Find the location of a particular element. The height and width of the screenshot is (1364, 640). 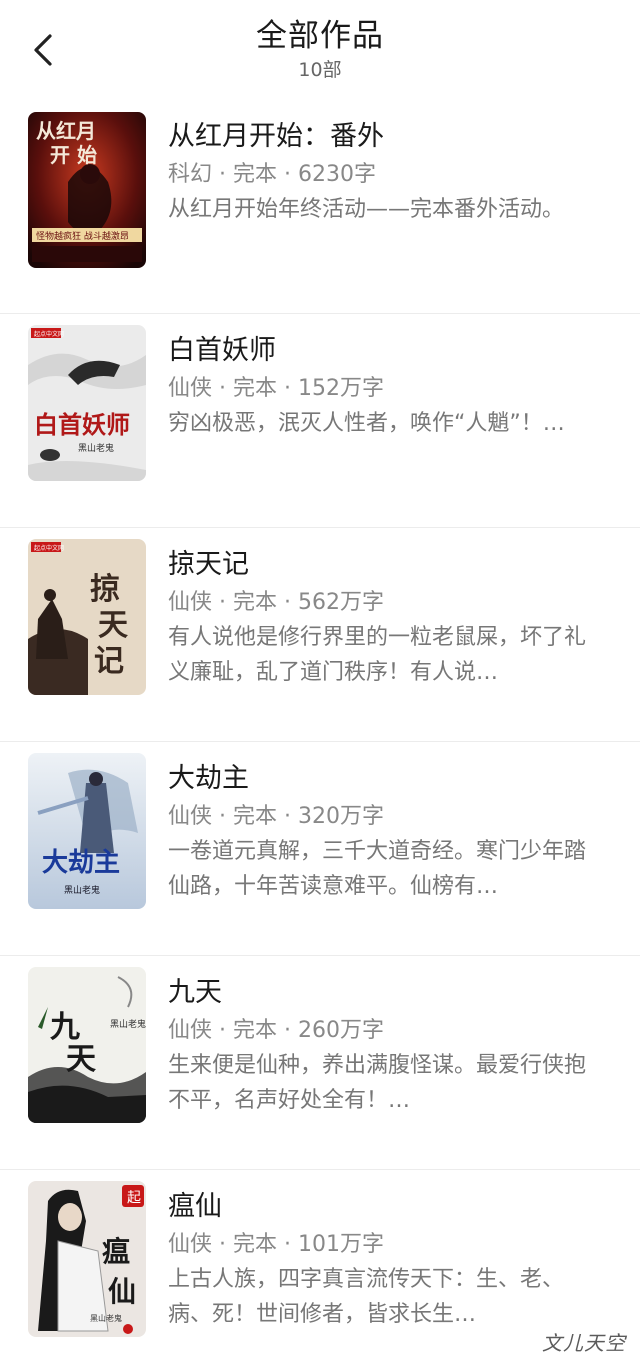

book-title: 九天 is located at coordinates (195, 992).